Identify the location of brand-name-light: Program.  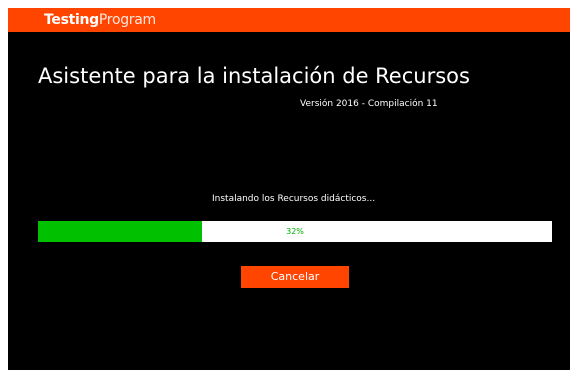
(127, 20).